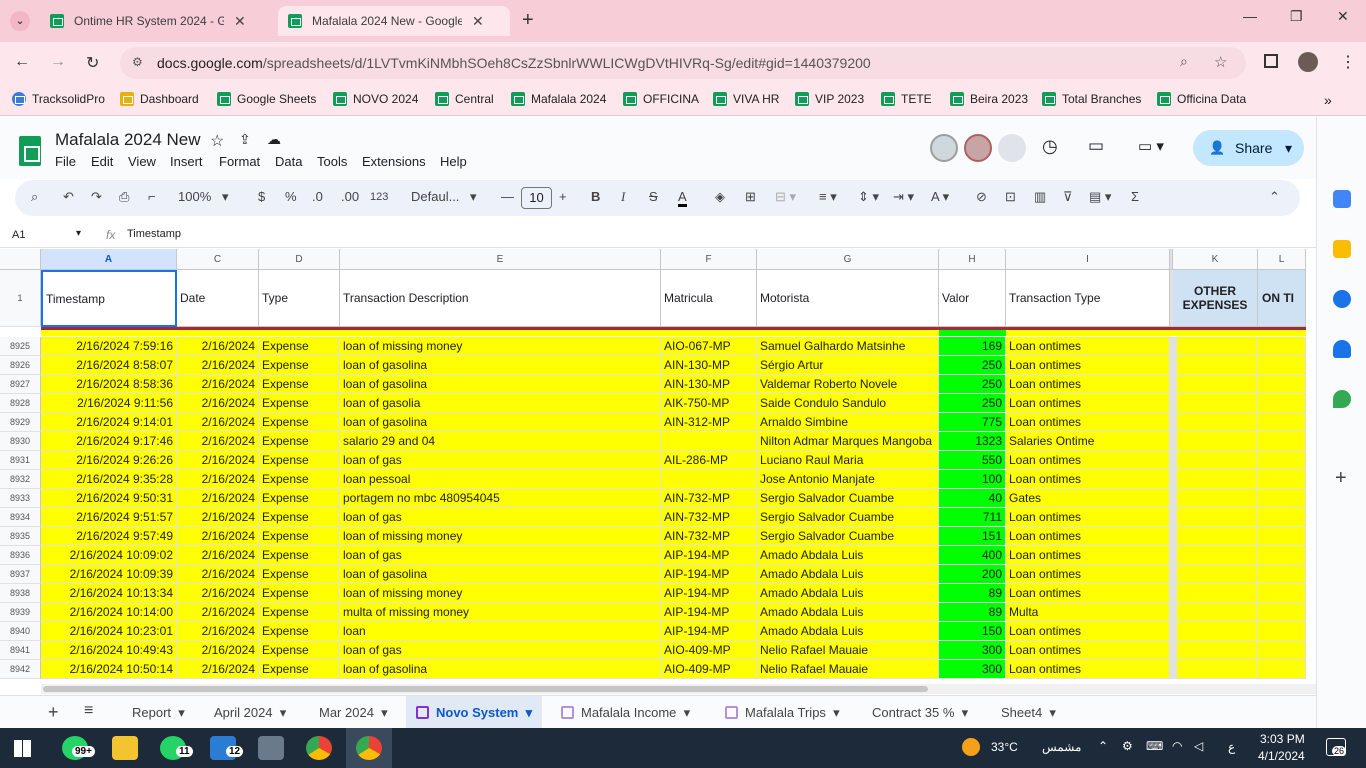 This screenshot has height=768, width=1366. I want to click on cell-valor: 250, so click(972, 384).